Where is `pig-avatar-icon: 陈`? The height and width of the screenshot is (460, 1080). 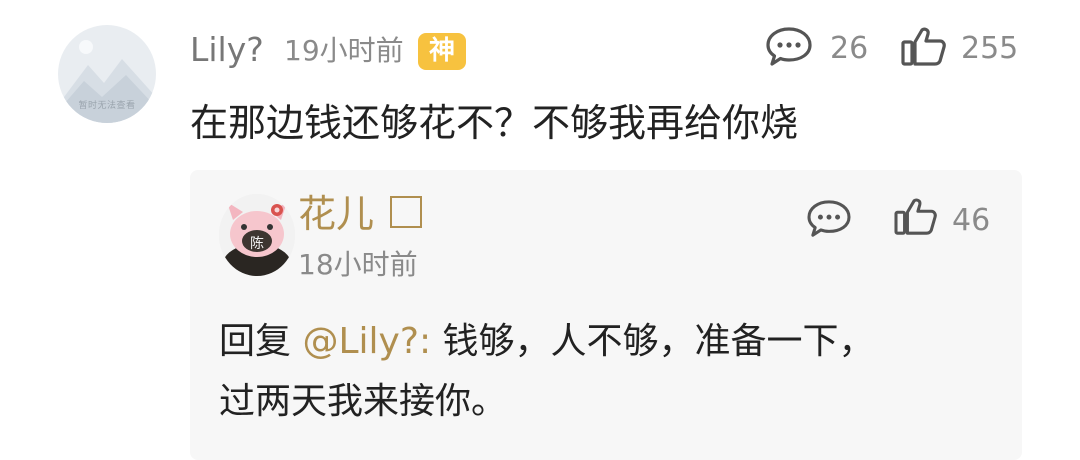 pig-avatar-icon: 陈 is located at coordinates (257, 235).